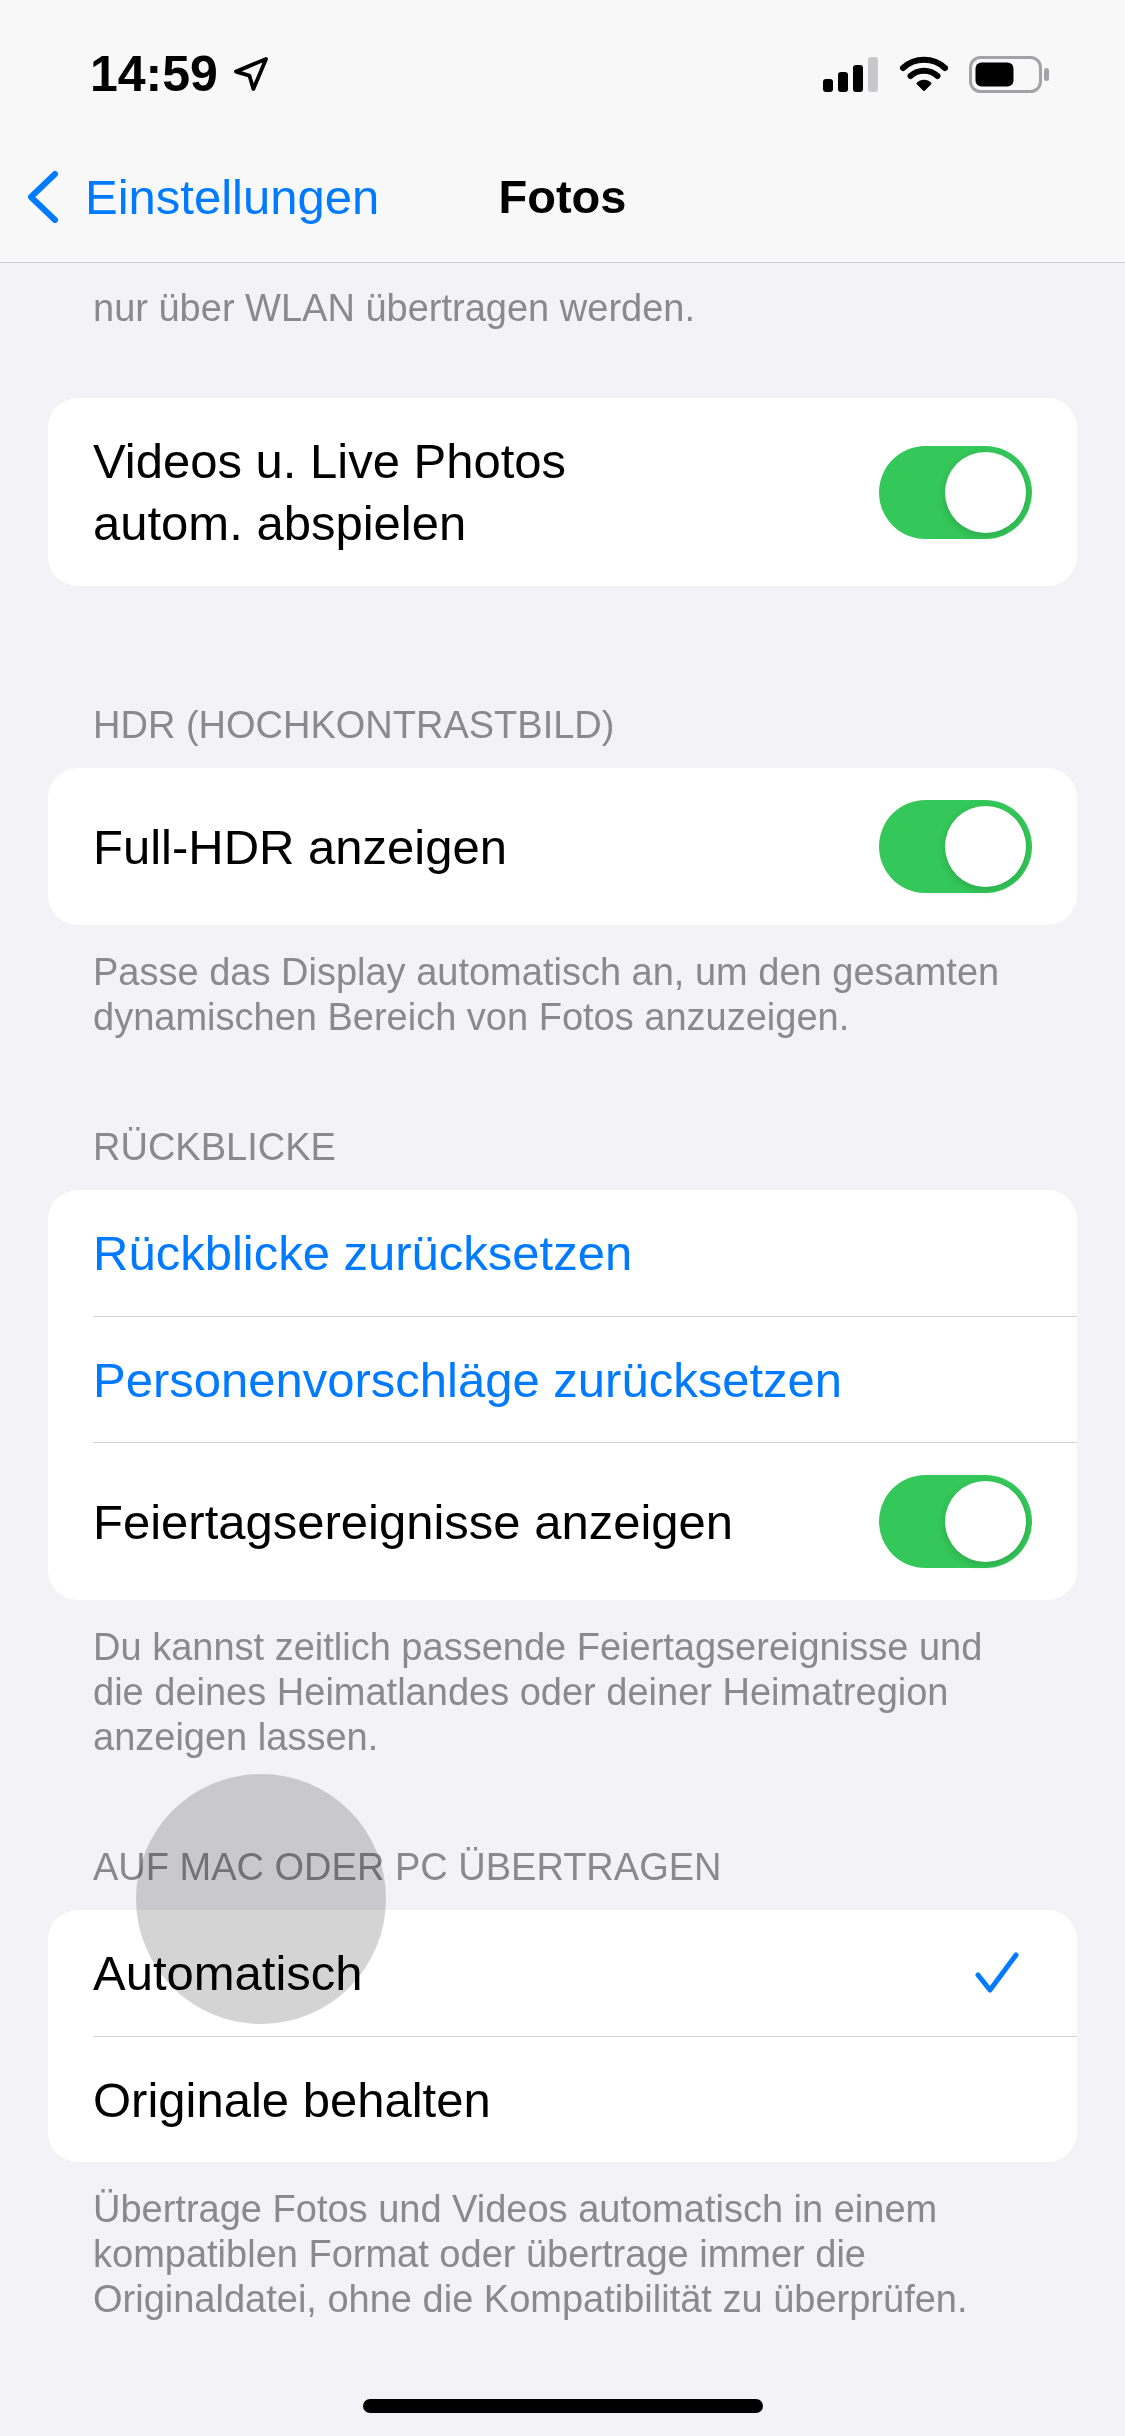  What do you see at coordinates (997, 1973) in the screenshot?
I see `checkmark-icon` at bounding box center [997, 1973].